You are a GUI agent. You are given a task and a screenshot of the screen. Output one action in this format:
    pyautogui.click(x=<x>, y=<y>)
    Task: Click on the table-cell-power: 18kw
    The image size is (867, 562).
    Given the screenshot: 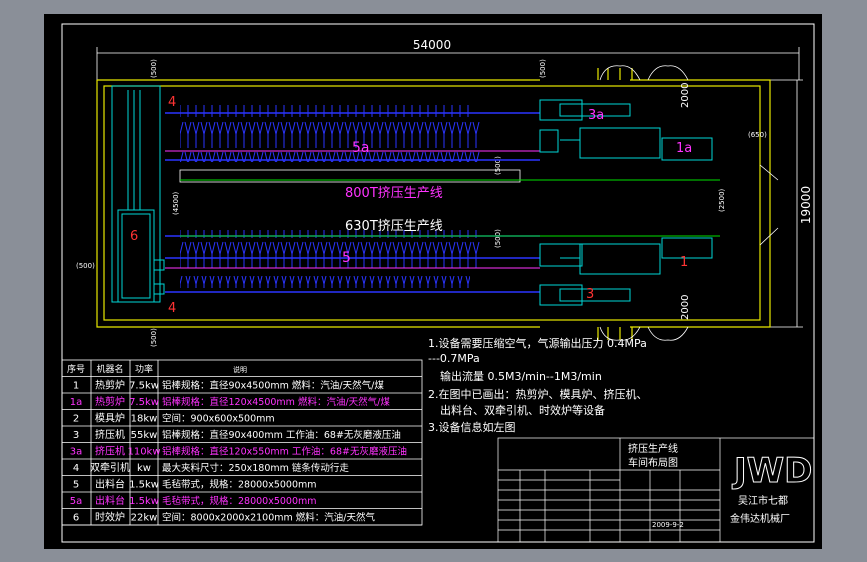 What is the action you would take?
    pyautogui.click(x=144, y=419)
    